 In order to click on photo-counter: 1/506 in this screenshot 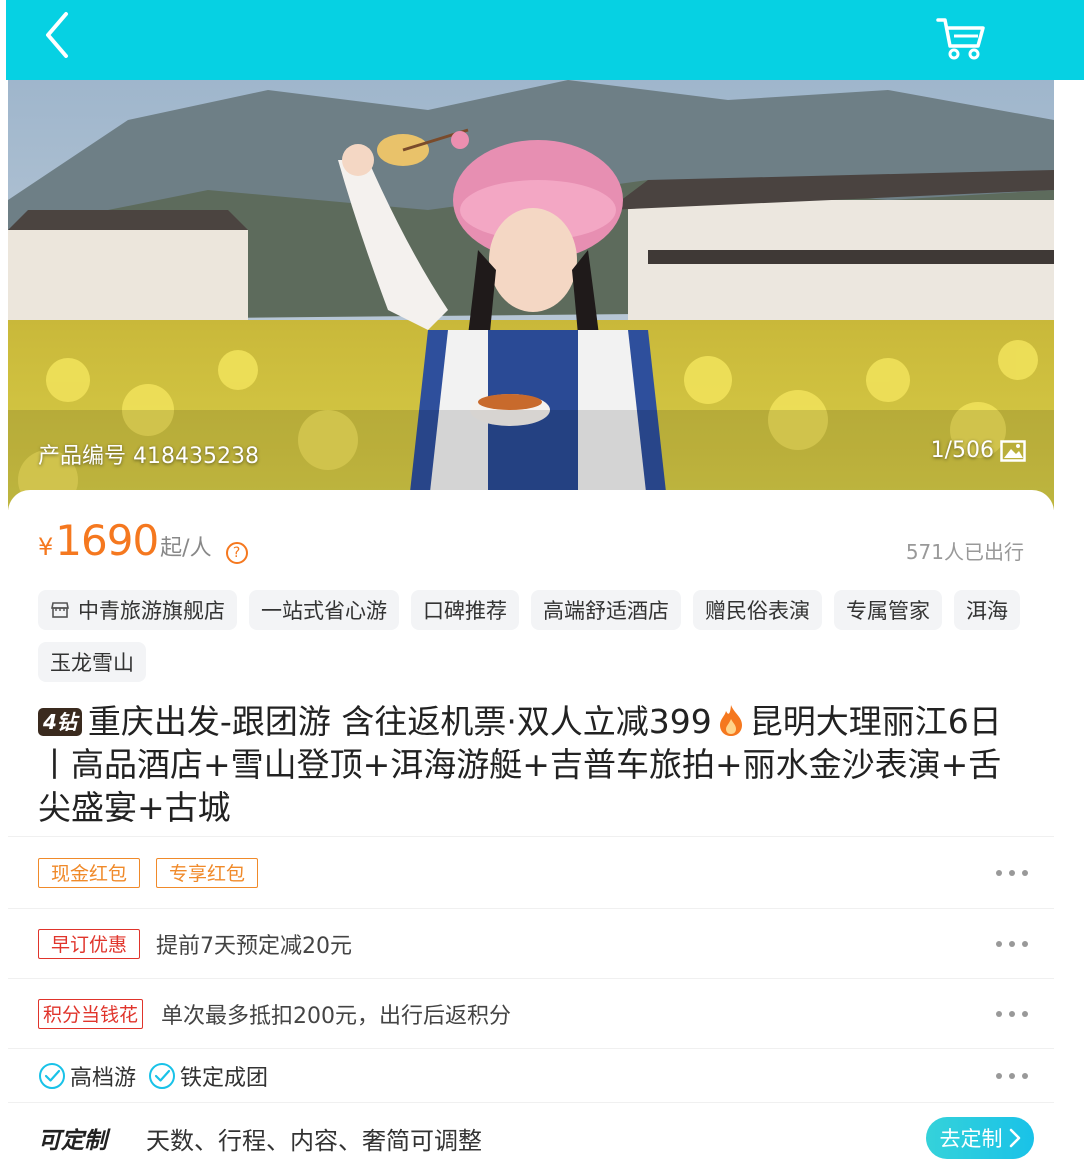, I will do `click(978, 450)`.